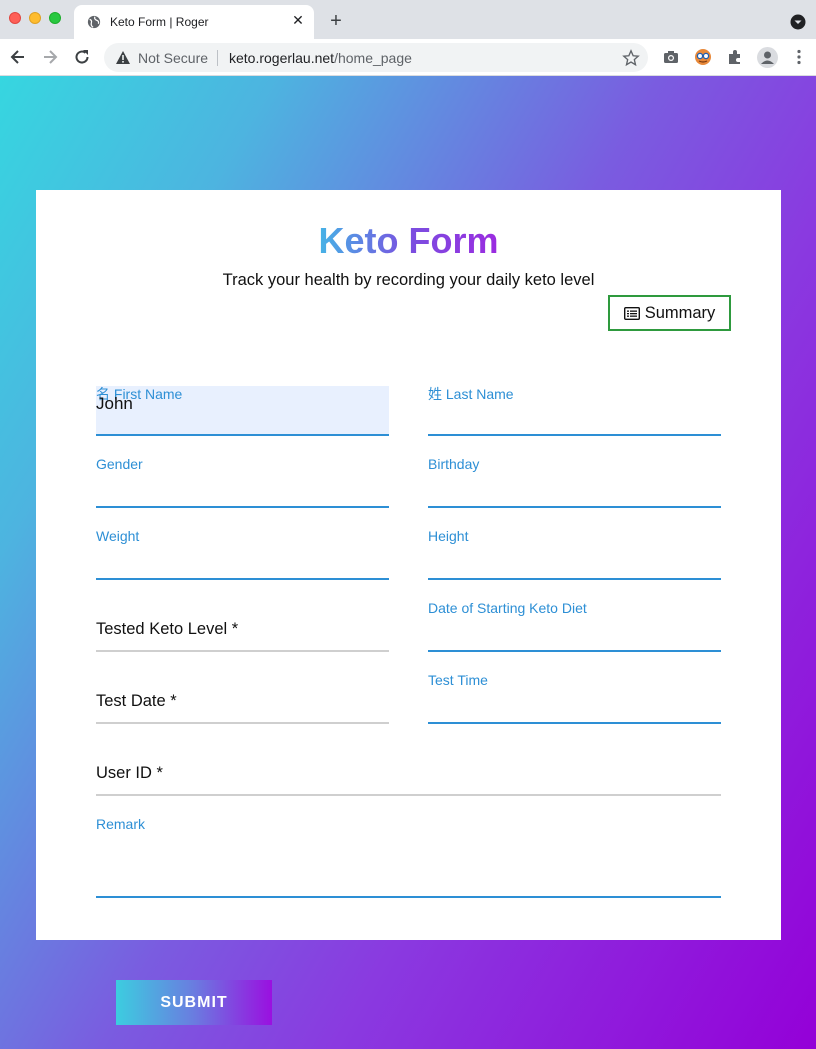  I want to click on date-starting-keto-field: Date of Starting Keto Diet, so click(574, 626).